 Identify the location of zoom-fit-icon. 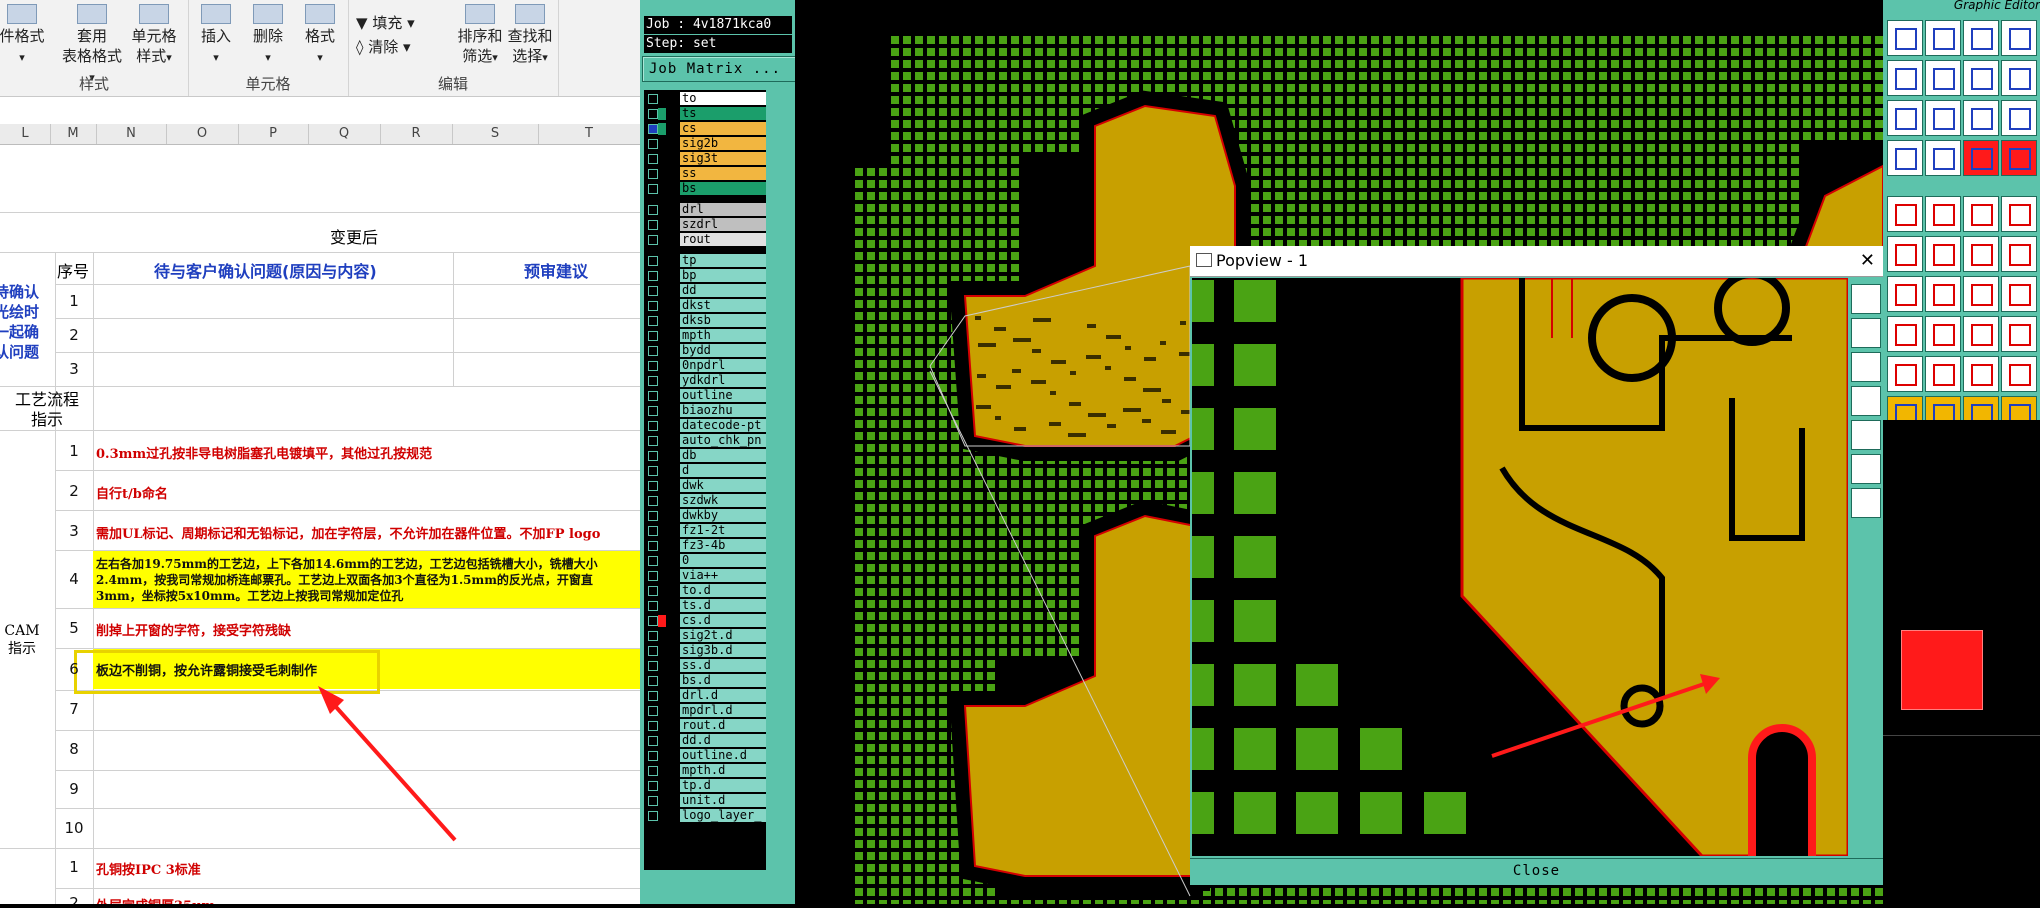
(1866, 299).